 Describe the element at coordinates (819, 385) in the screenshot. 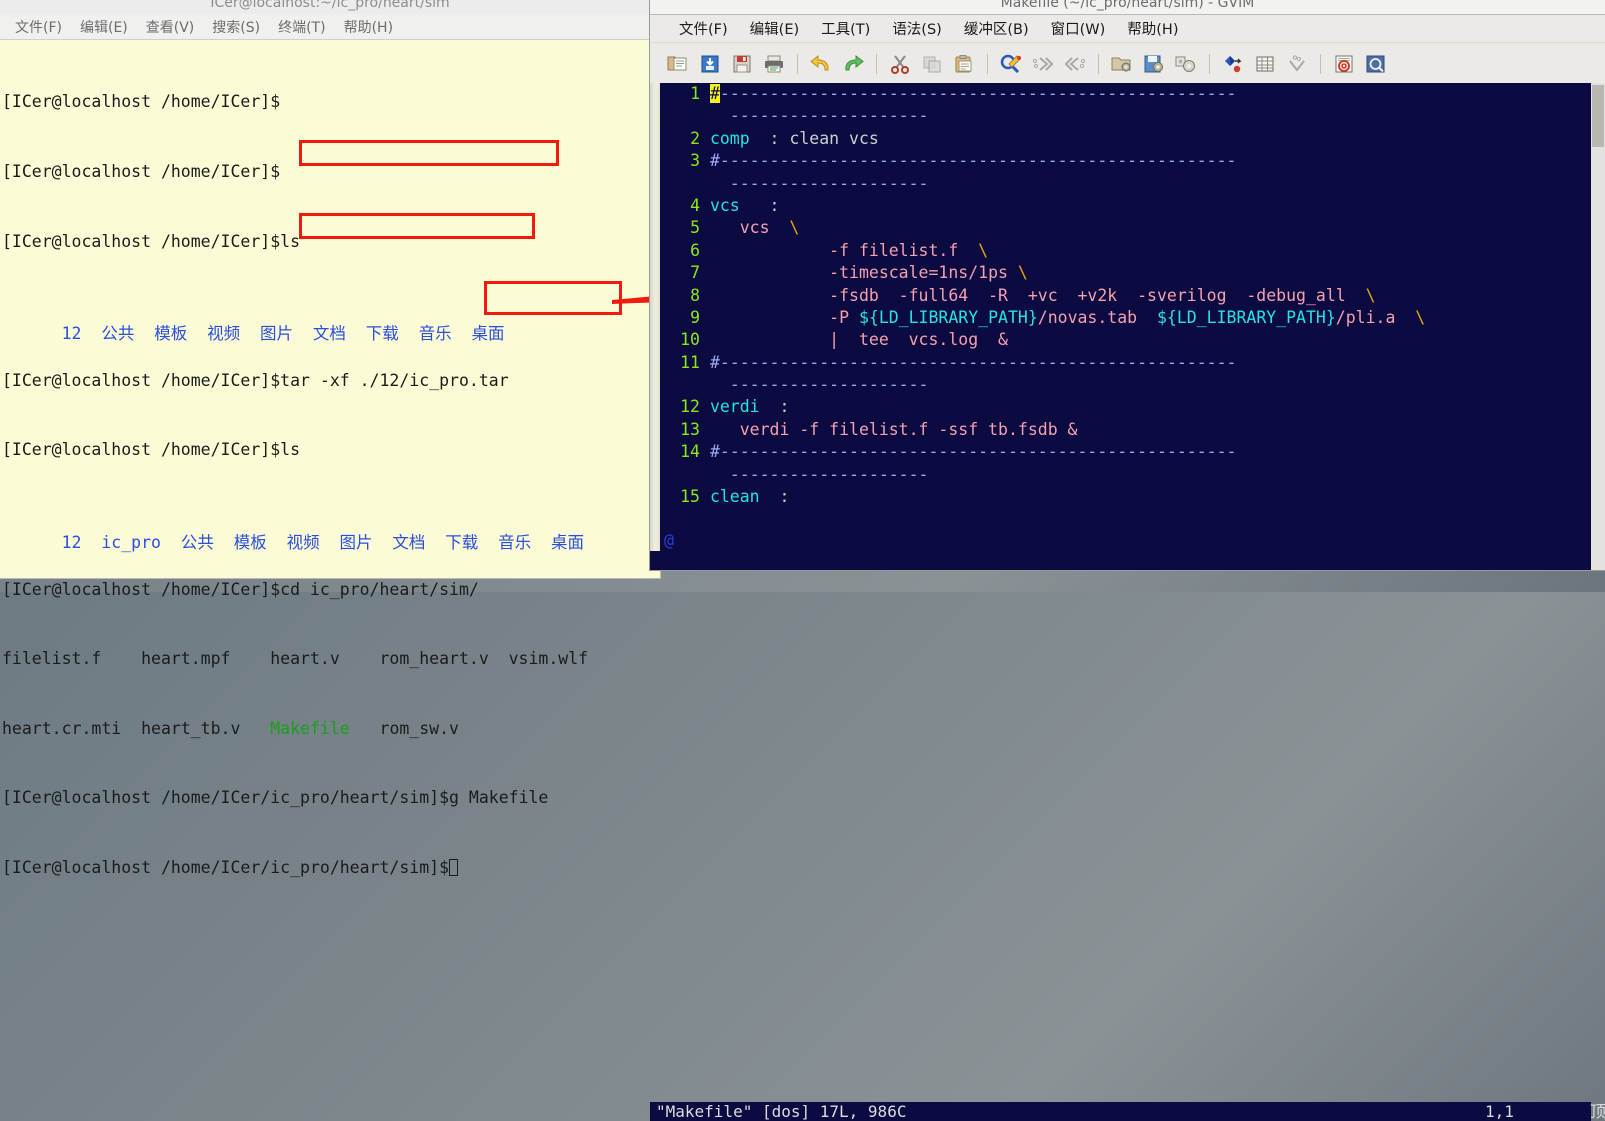

I see `gvim-code-token: --------------------` at that location.